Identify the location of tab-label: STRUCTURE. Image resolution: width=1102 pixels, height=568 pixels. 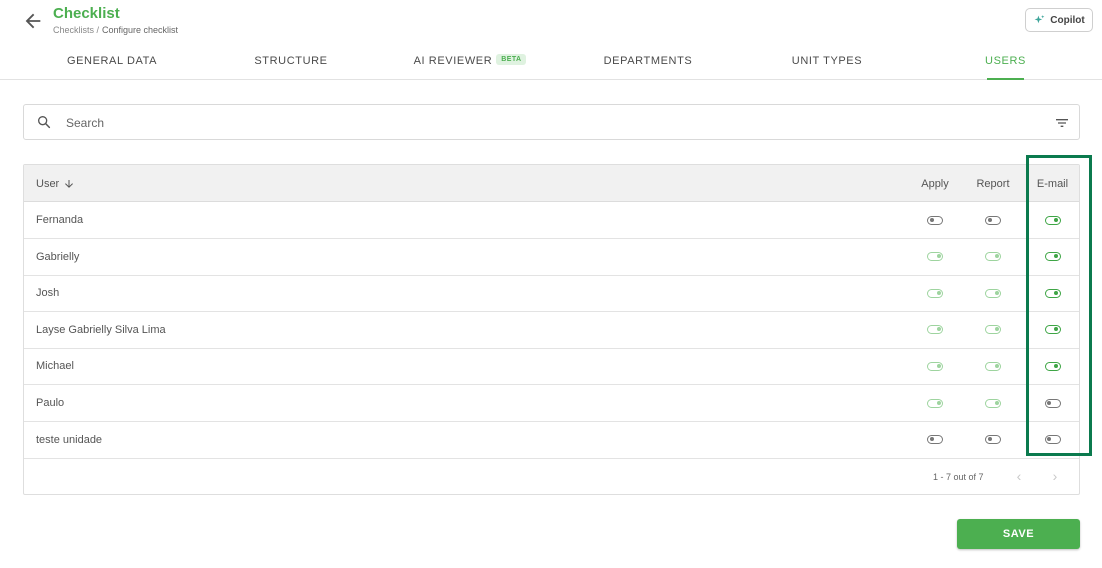
(291, 61).